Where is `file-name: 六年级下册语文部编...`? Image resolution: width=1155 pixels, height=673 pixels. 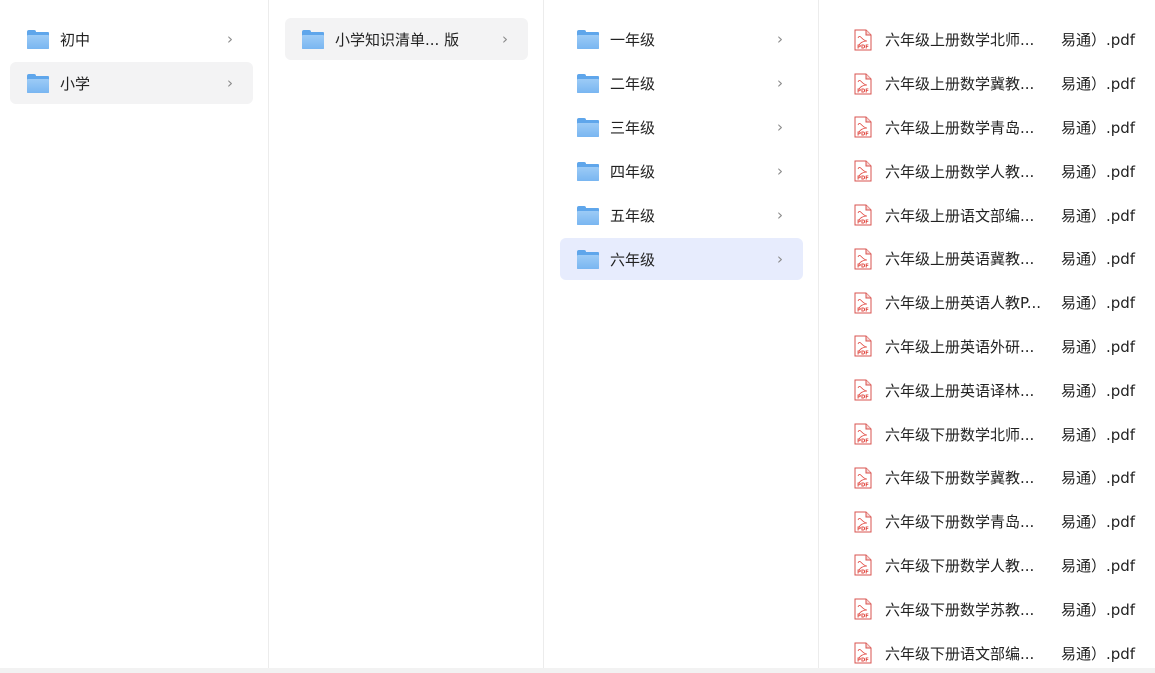 file-name: 六年级下册语文部编... is located at coordinates (960, 653).